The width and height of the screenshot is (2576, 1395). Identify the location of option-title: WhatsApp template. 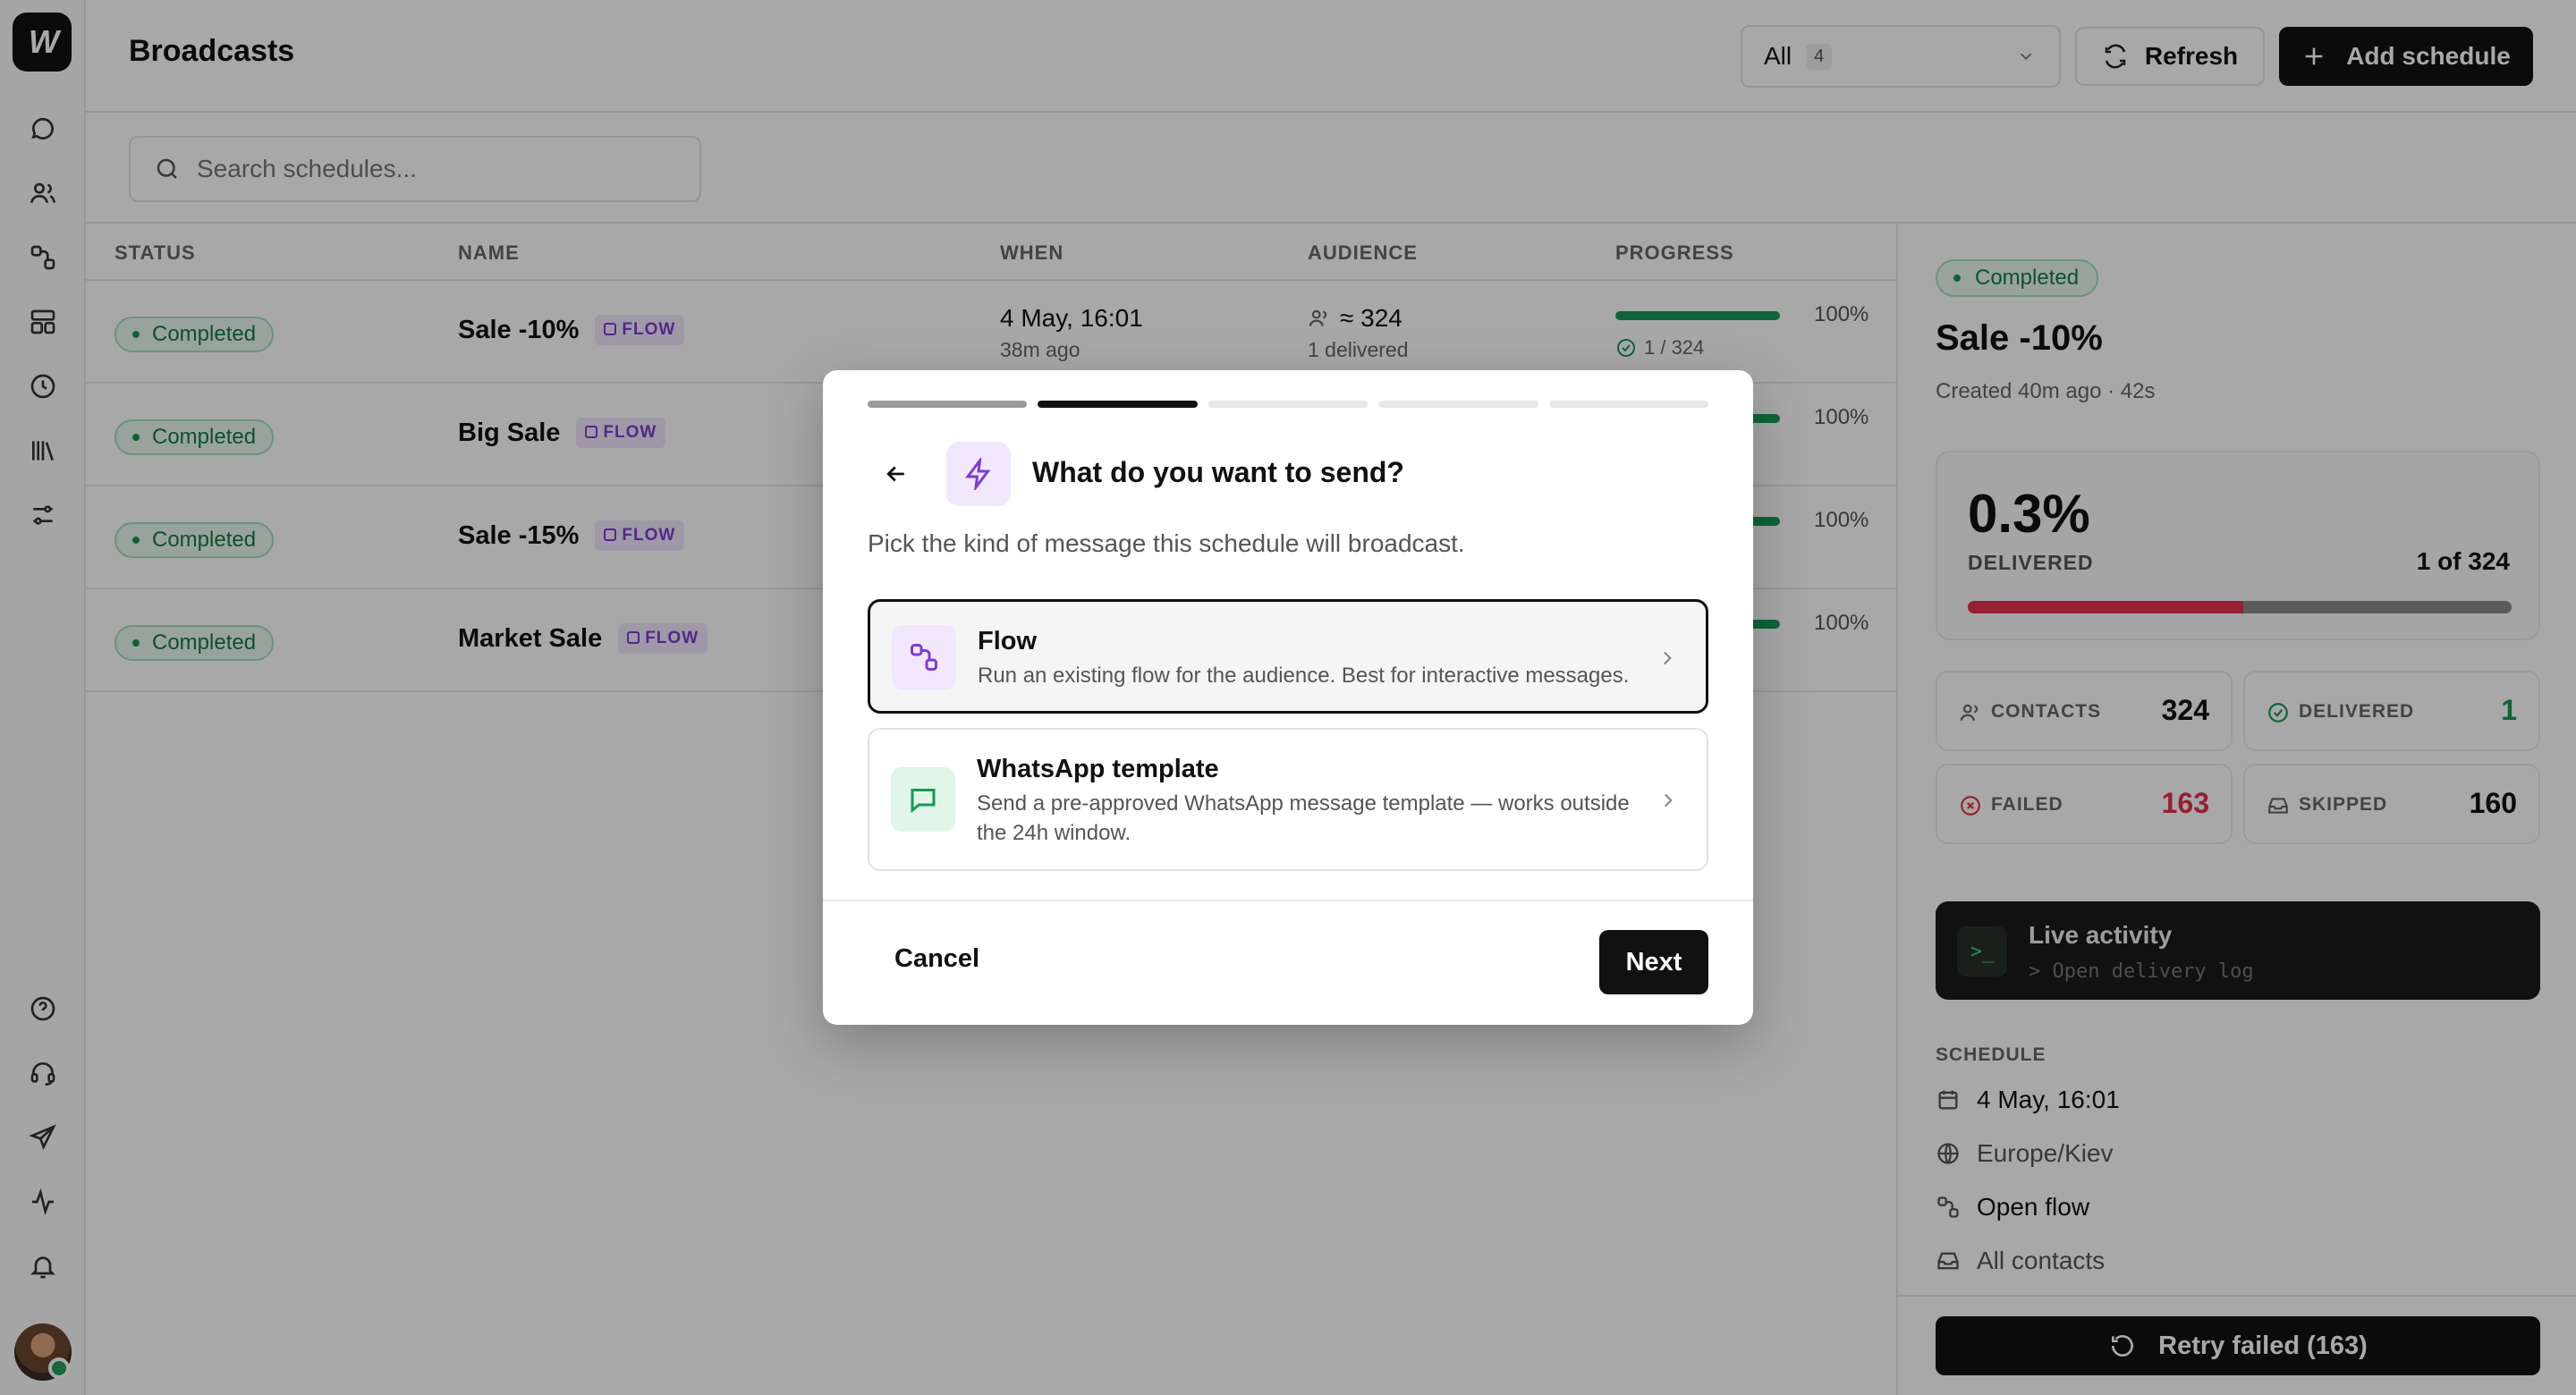
(1098, 769).